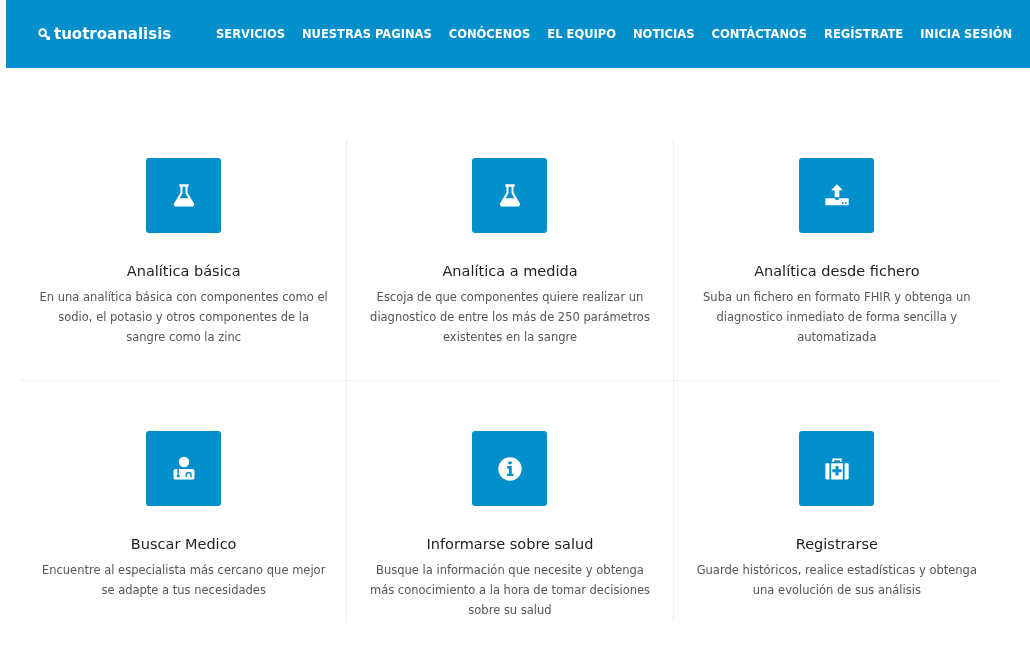  Describe the element at coordinates (183, 544) in the screenshot. I see `service-title: Buscar Medico` at that location.